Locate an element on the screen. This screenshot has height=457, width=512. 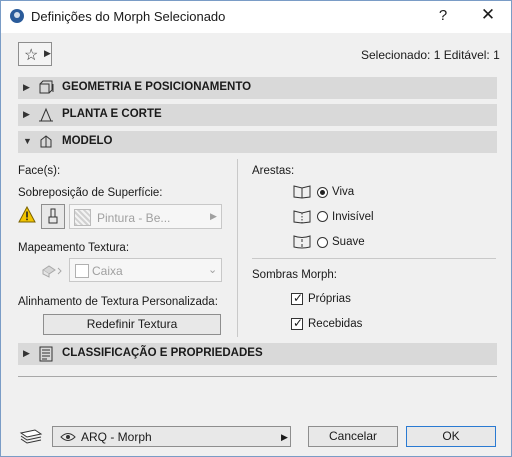
surface-override-label: Sobreposição de Superfície: is located at coordinates (90, 193).